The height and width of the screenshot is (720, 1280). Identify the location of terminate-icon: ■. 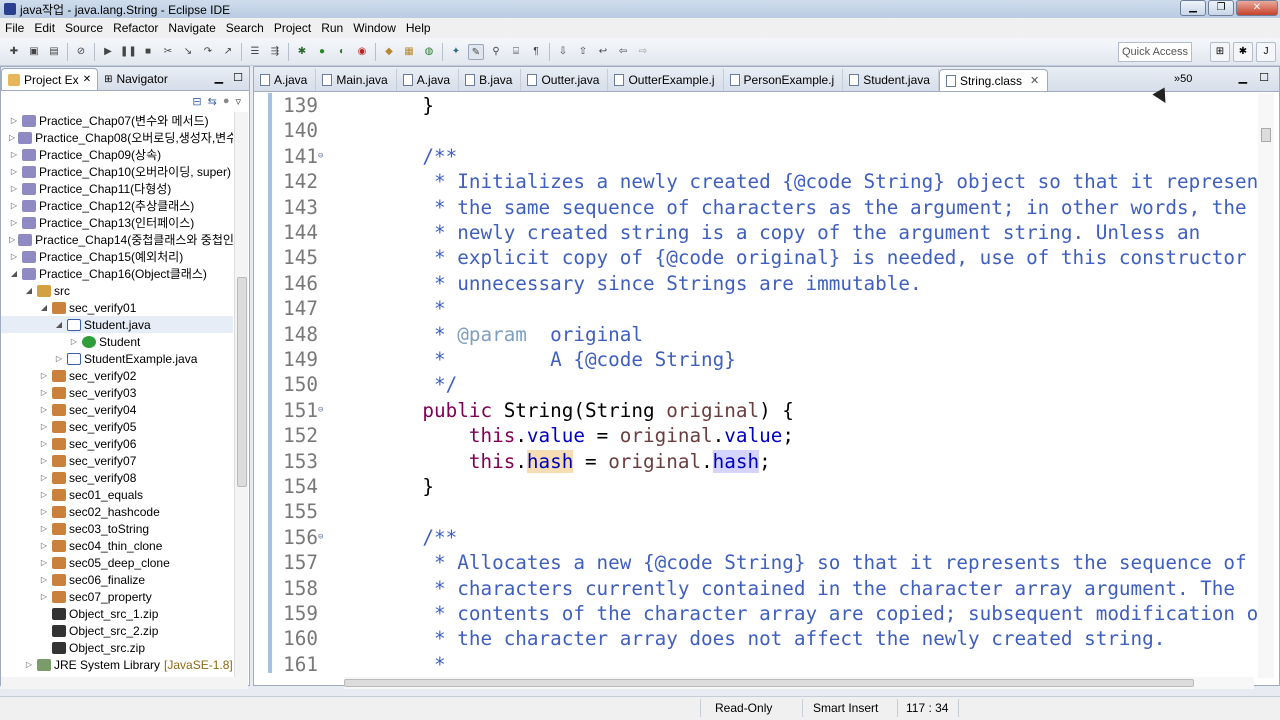
(148, 52).